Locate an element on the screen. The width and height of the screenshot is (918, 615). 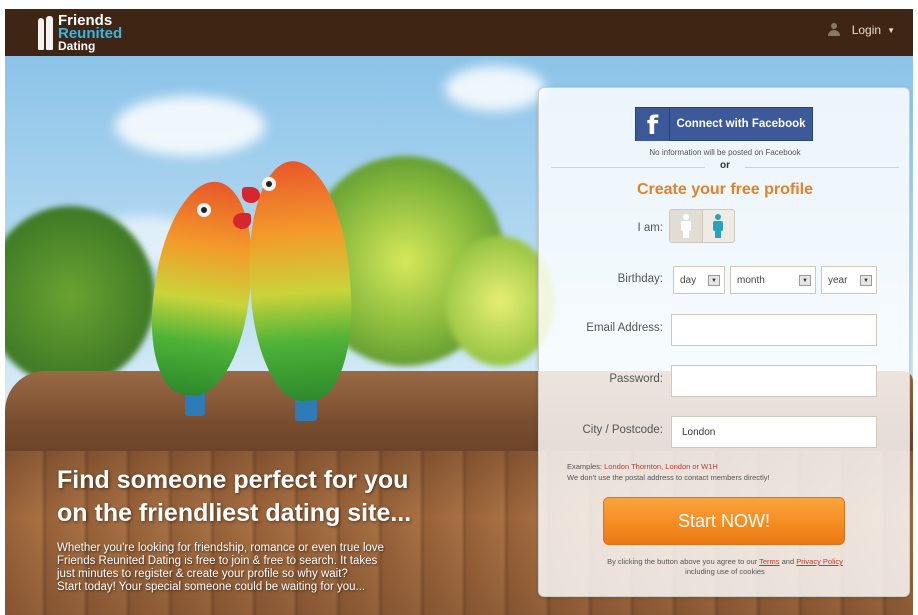
facebook-icon: f is located at coordinates (653, 124).